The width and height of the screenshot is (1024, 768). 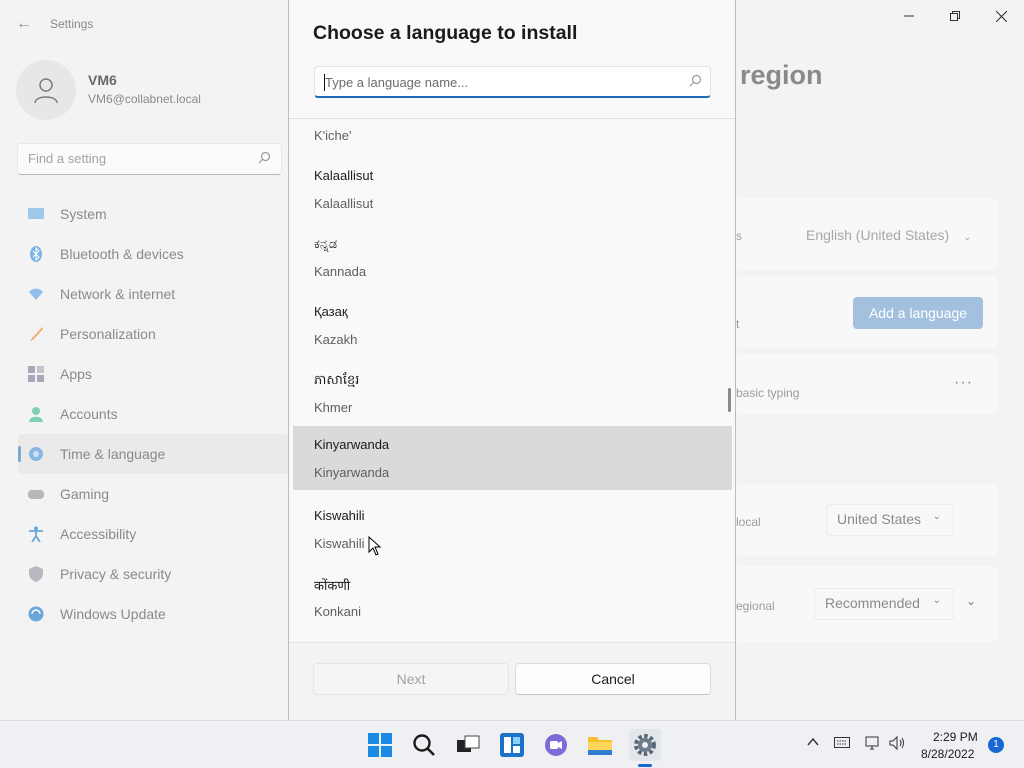 I want to click on find-setting-search: Find a setting, so click(x=149, y=159).